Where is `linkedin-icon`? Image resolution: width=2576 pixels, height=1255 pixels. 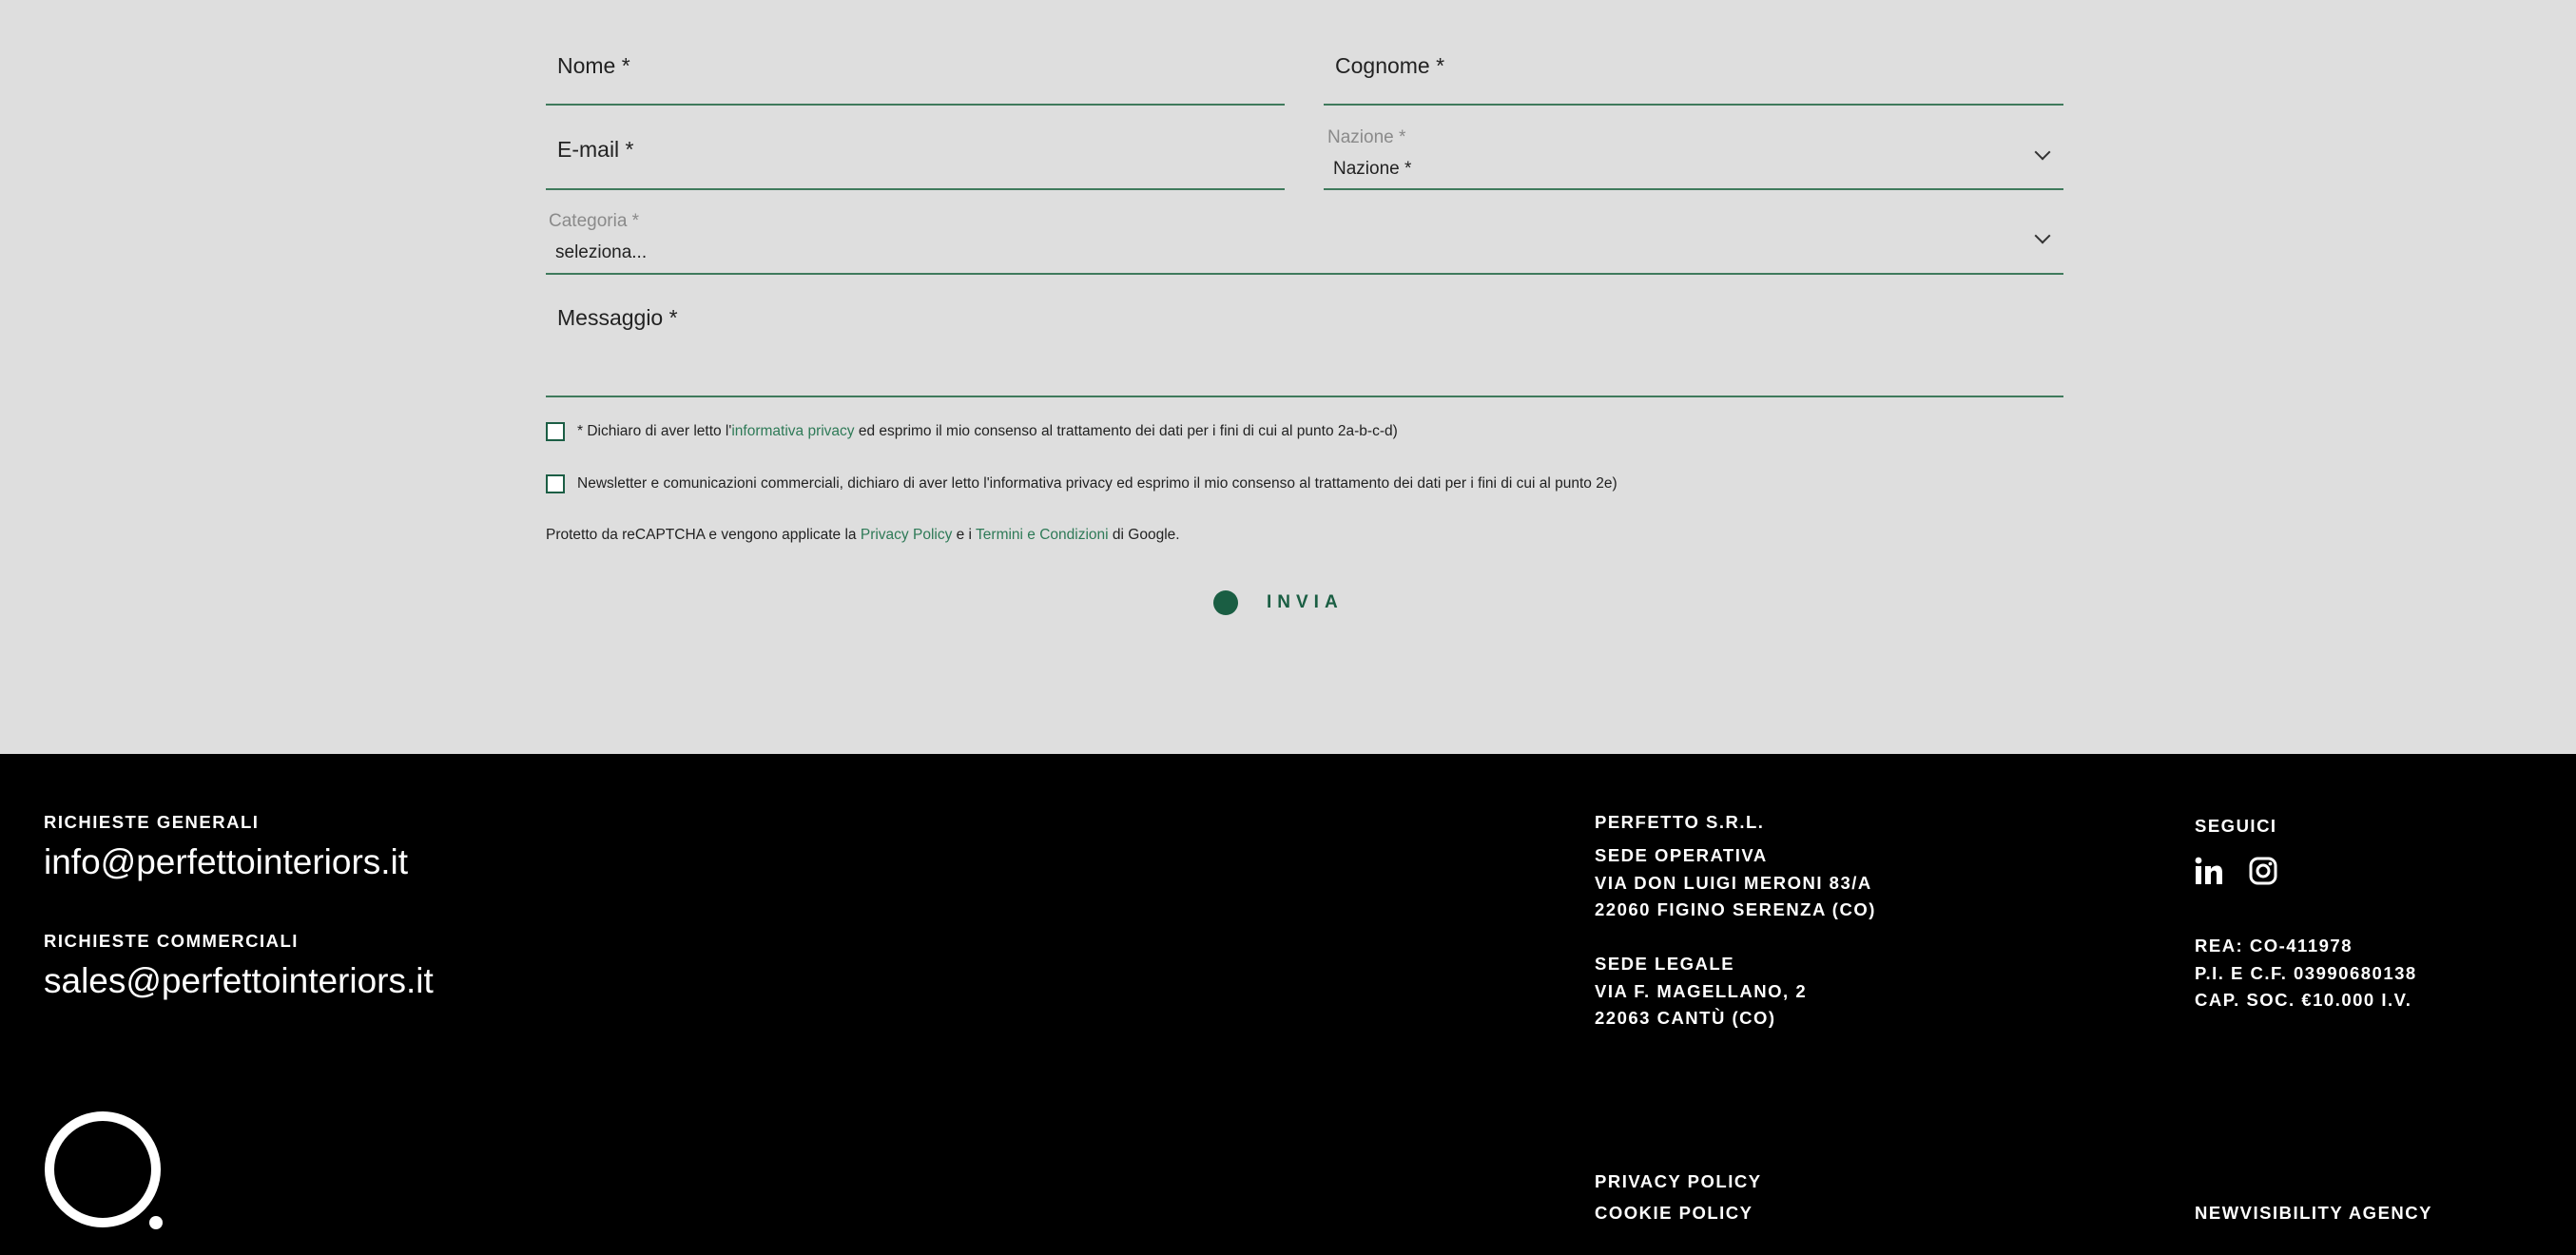 linkedin-icon is located at coordinates (2209, 873).